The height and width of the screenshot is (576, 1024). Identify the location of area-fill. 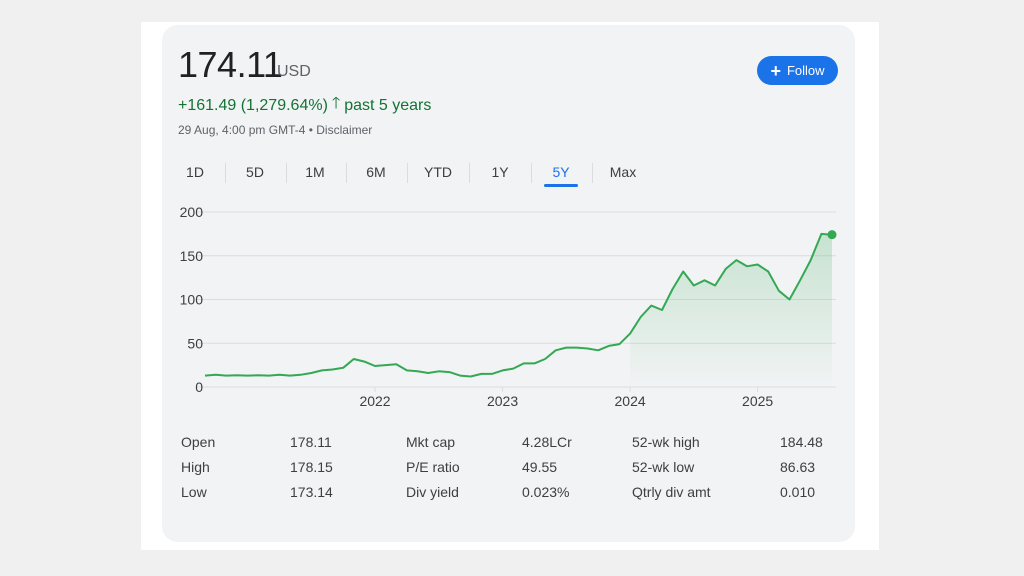
(731, 310).